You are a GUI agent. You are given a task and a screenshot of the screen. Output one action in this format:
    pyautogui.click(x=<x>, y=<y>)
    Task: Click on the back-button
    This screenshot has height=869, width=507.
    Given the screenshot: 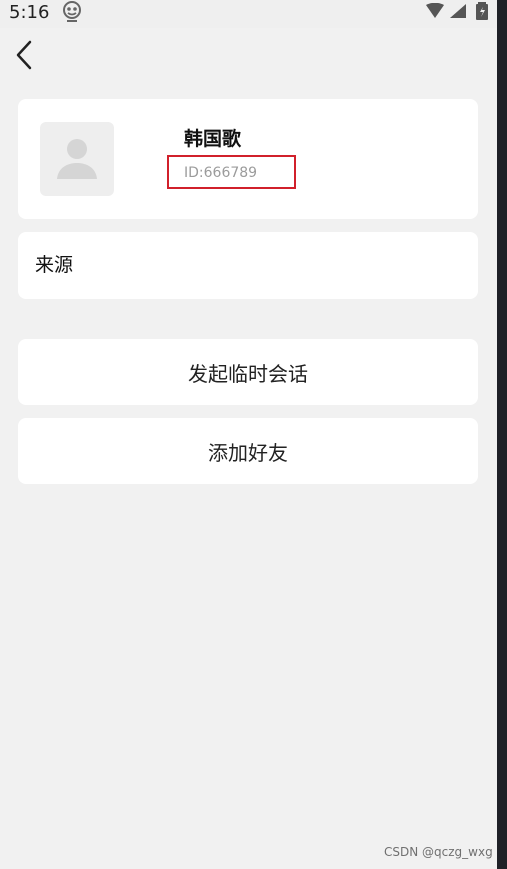 What is the action you would take?
    pyautogui.click(x=25, y=55)
    